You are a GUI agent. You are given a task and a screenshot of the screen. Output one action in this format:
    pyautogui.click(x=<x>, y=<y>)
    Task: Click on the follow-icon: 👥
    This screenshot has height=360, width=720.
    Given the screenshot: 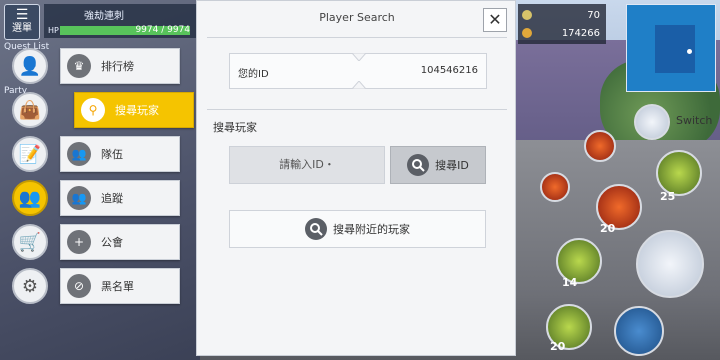 What is the action you would take?
    pyautogui.click(x=79, y=198)
    